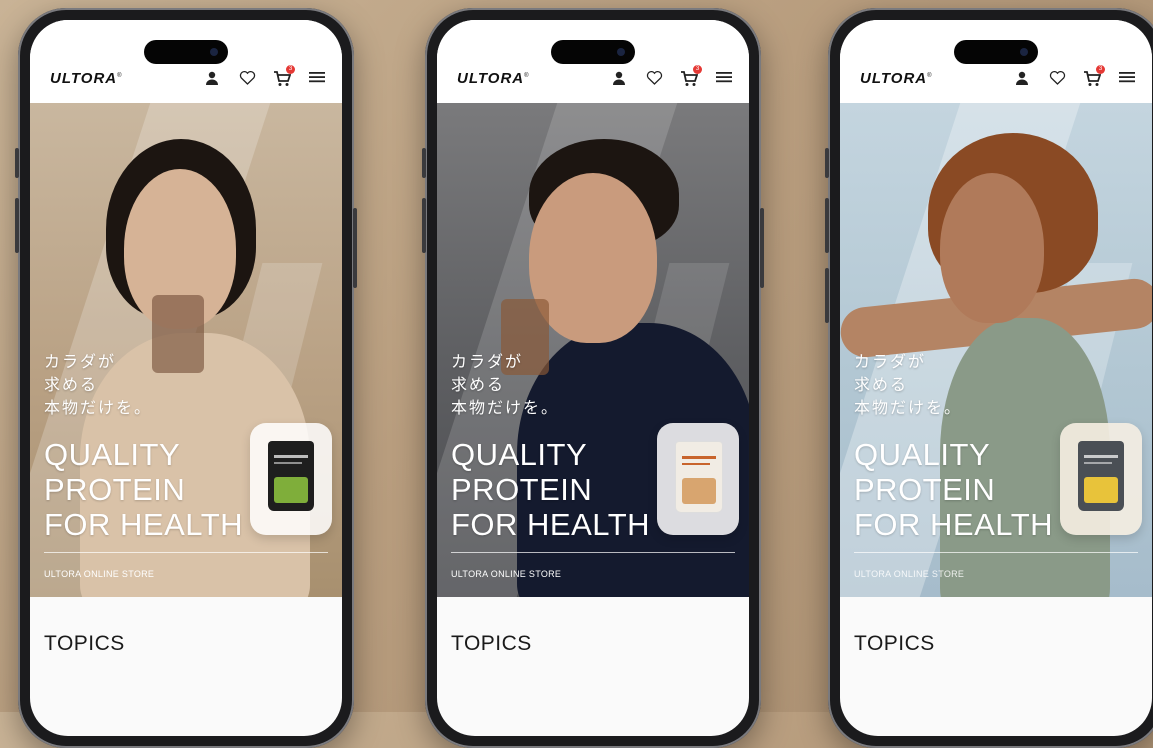 This screenshot has height=748, width=1153. What do you see at coordinates (992, 248) in the screenshot?
I see `model-face` at bounding box center [992, 248].